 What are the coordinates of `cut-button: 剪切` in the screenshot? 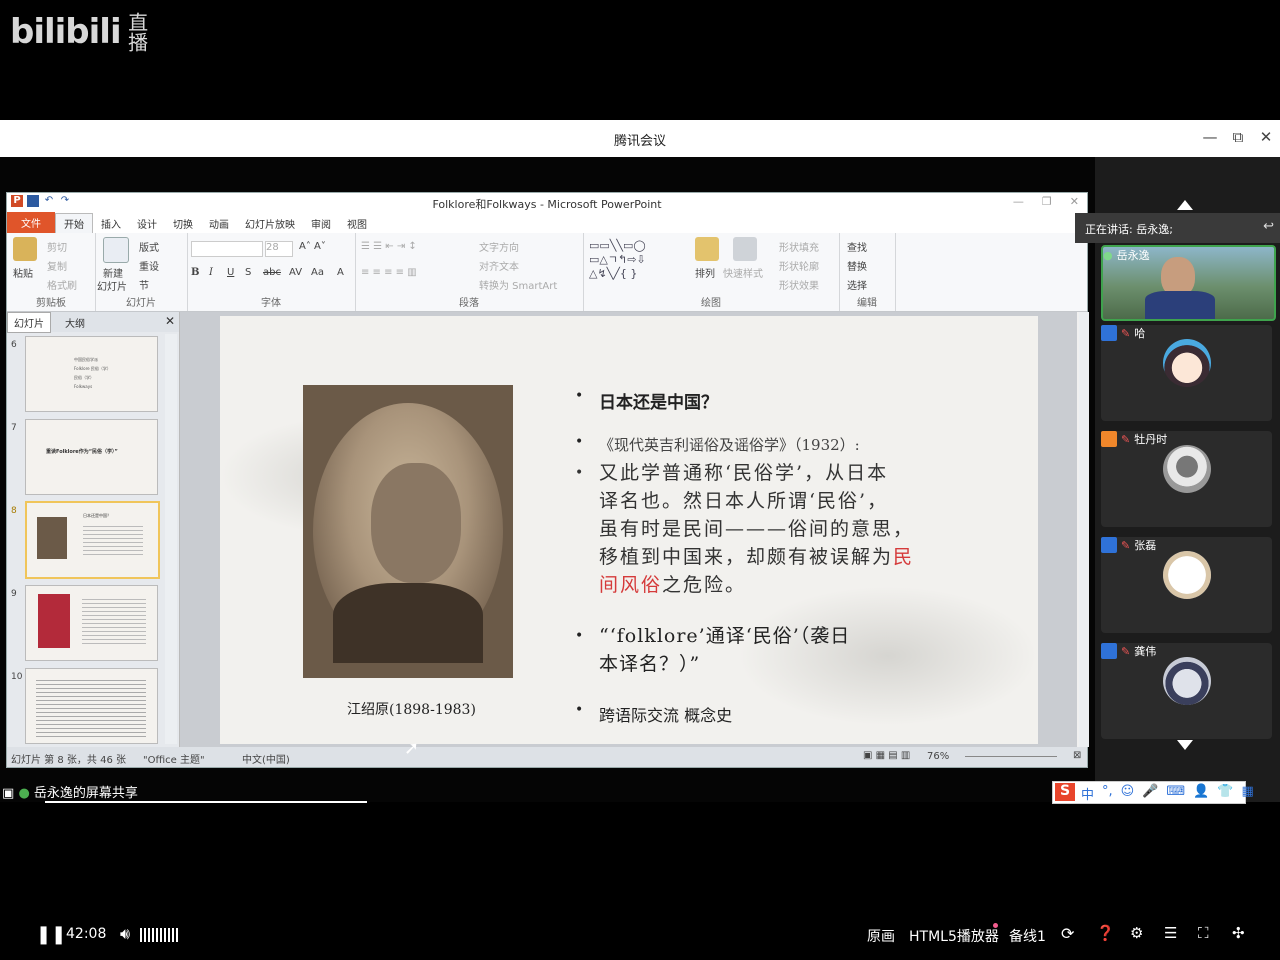 It's located at (57, 246).